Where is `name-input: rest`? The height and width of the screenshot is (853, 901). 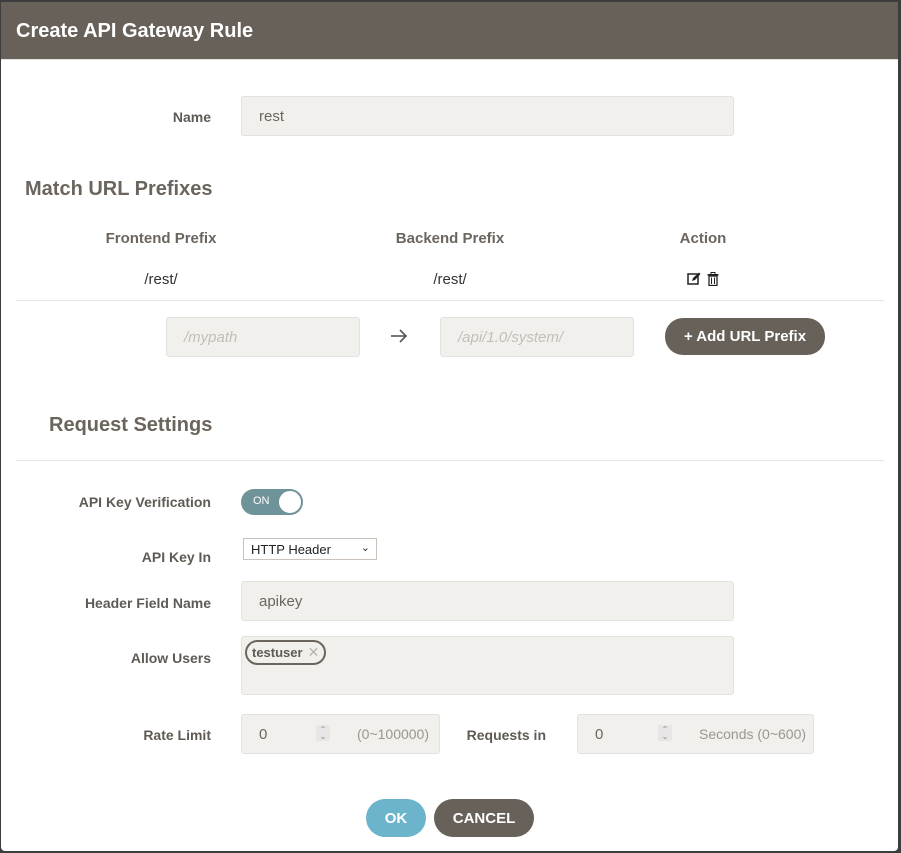 name-input: rest is located at coordinates (487, 116).